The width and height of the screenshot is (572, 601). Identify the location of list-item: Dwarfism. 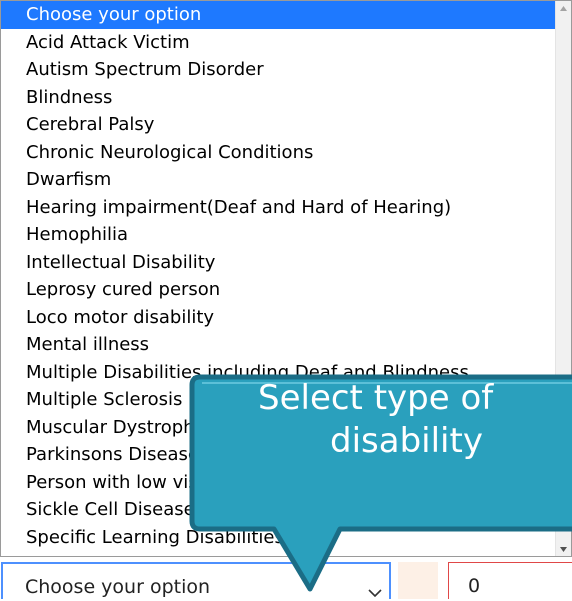
(279, 180).